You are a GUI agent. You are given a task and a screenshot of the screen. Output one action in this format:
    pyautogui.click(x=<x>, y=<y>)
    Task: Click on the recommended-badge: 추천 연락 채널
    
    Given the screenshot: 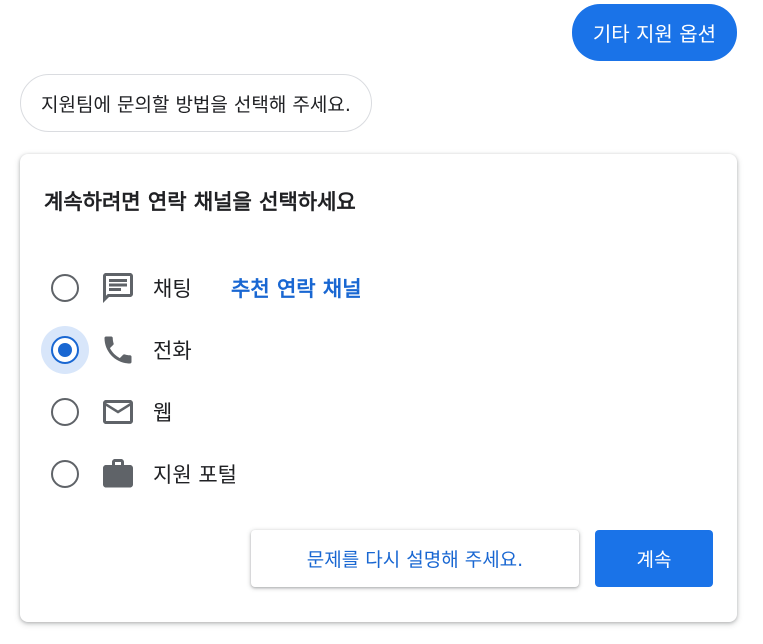 What is the action you would take?
    pyautogui.click(x=296, y=289)
    